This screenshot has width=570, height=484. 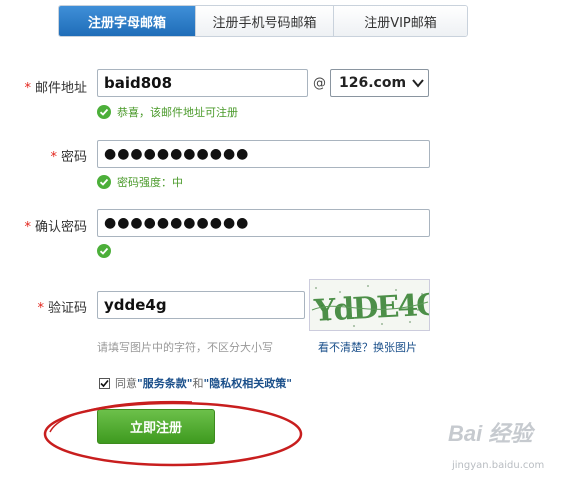 What do you see at coordinates (507, 448) in the screenshot?
I see `baidu-jingyan-watermark: Bai 经验 jingyan.baidu.com` at bounding box center [507, 448].